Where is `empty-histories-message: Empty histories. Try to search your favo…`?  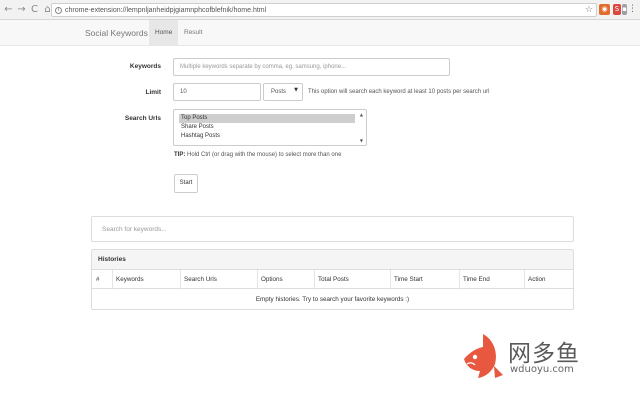 empty-histories-message: Empty histories. Try to search your favo… is located at coordinates (332, 299).